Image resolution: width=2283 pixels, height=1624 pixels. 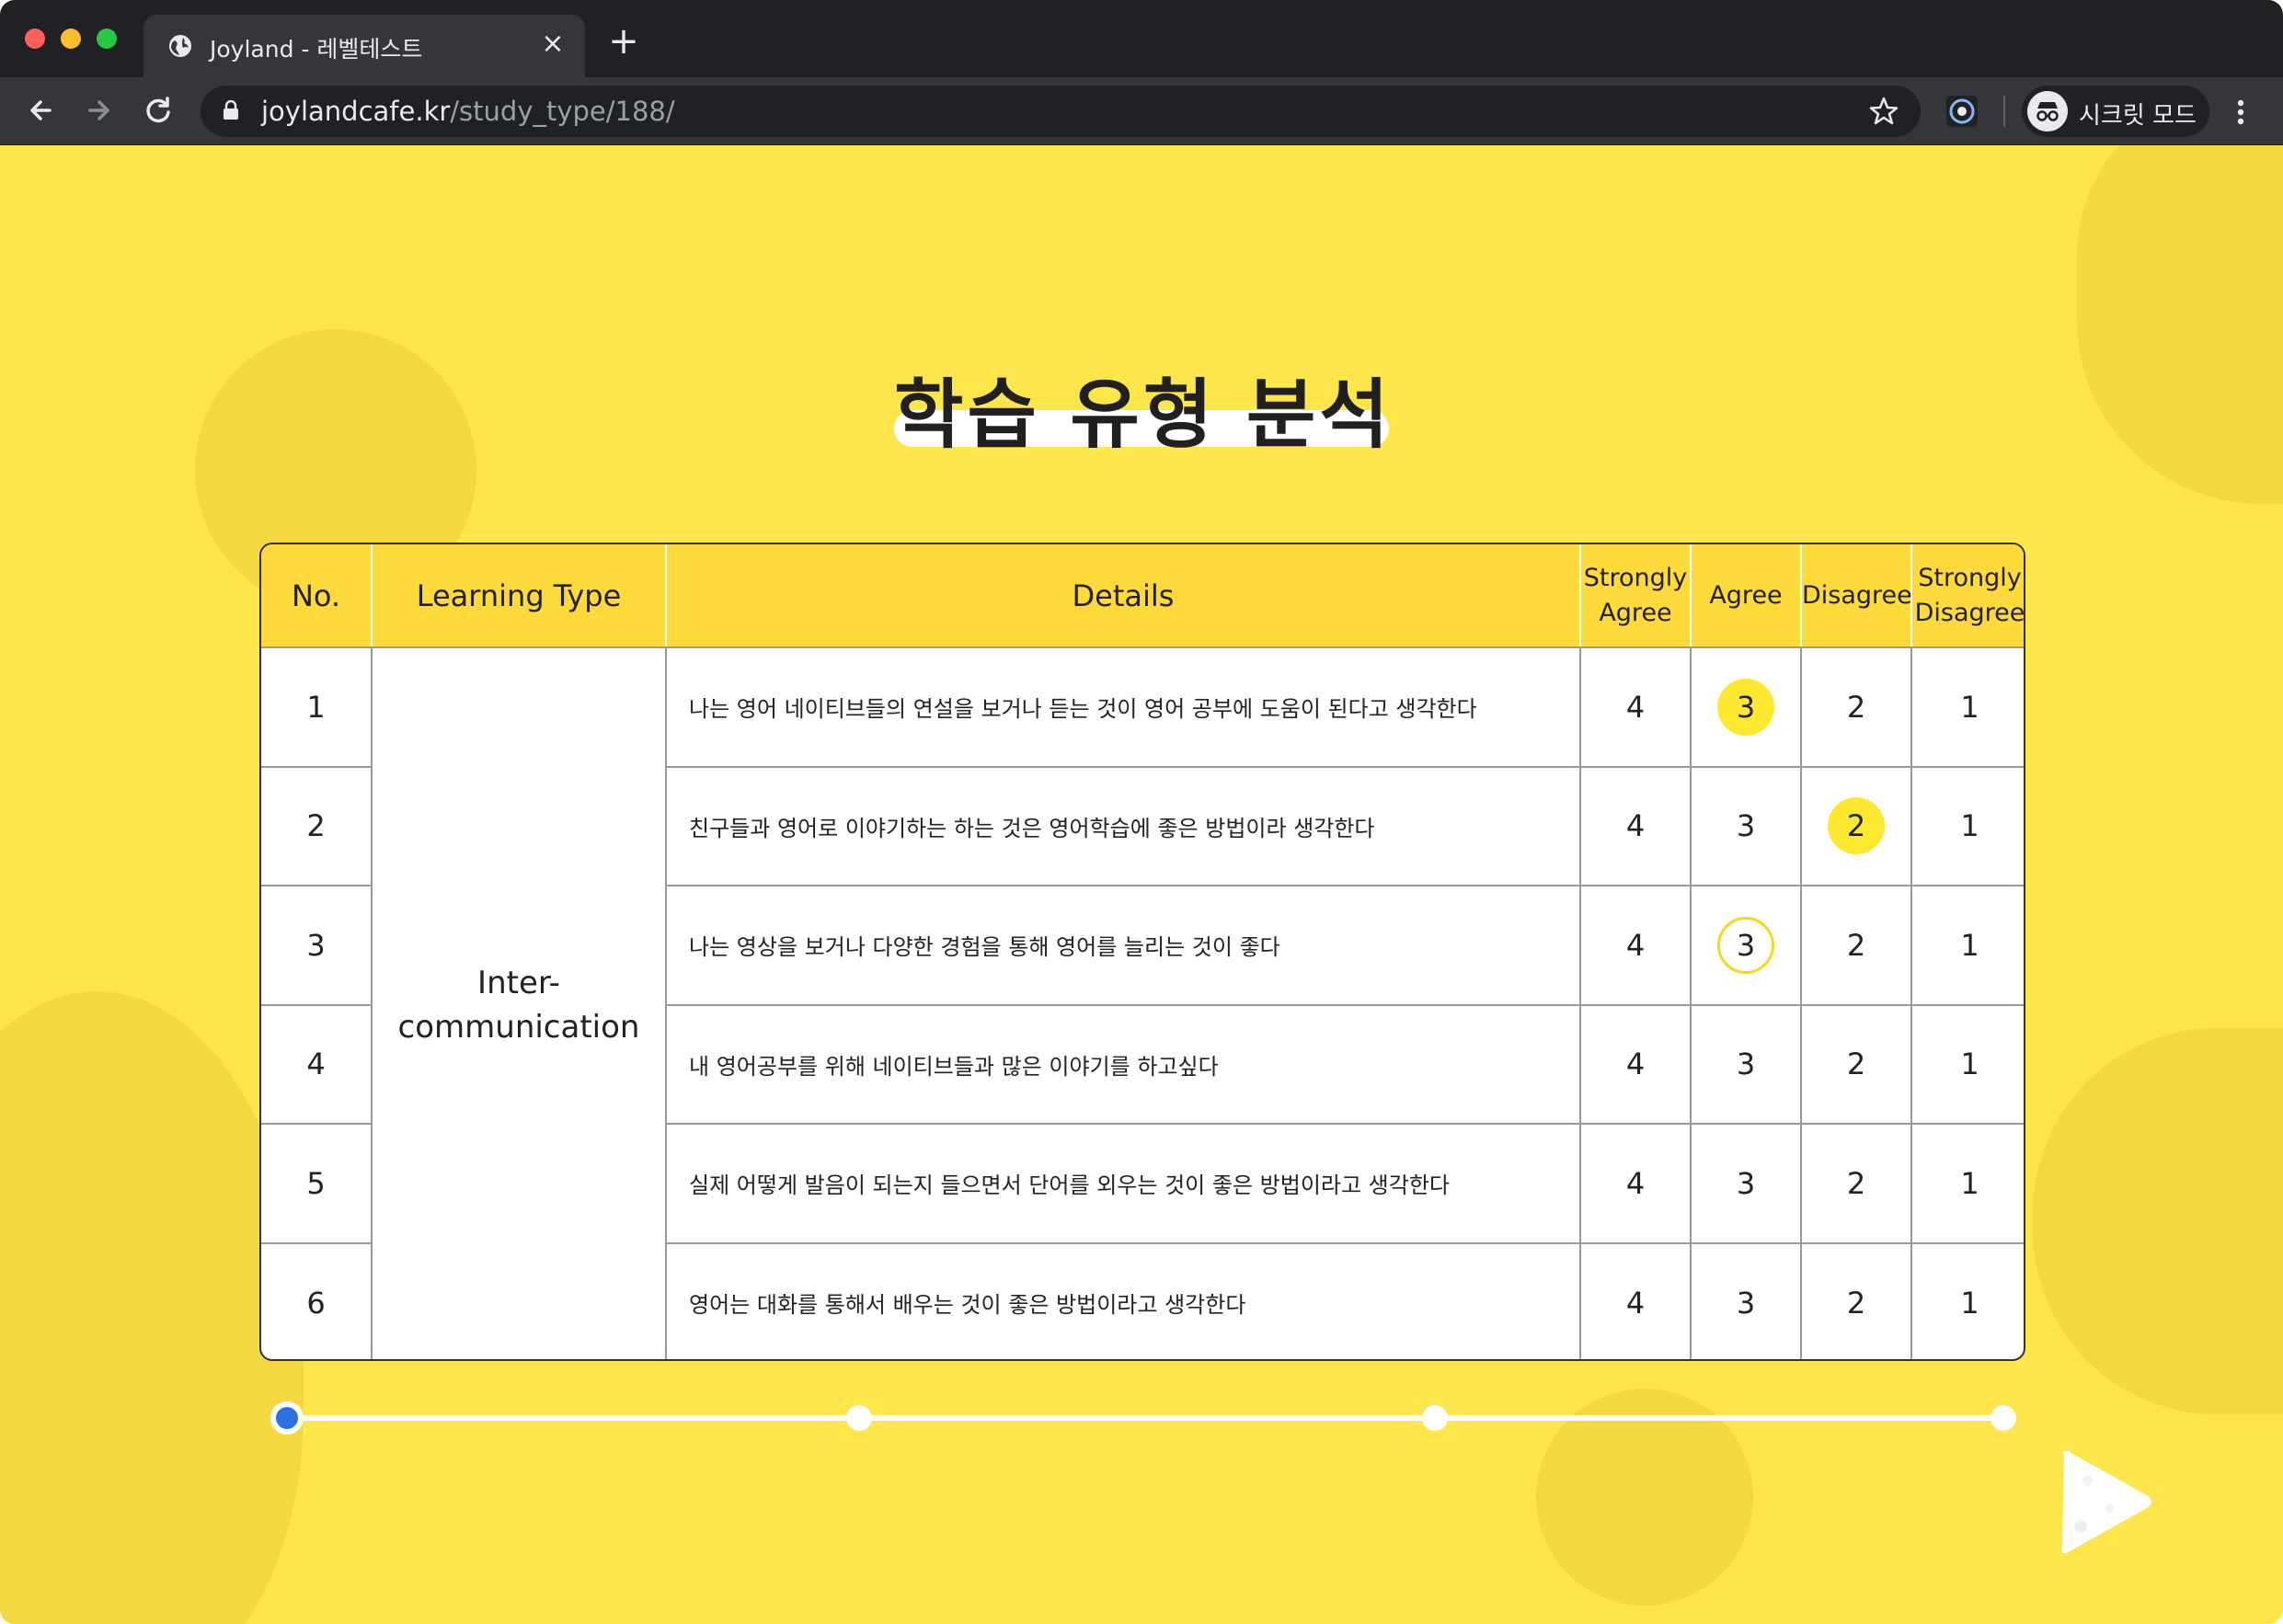 What do you see at coordinates (1635, 613) in the screenshot?
I see `header-strongly-agree-line2: Agree` at bounding box center [1635, 613].